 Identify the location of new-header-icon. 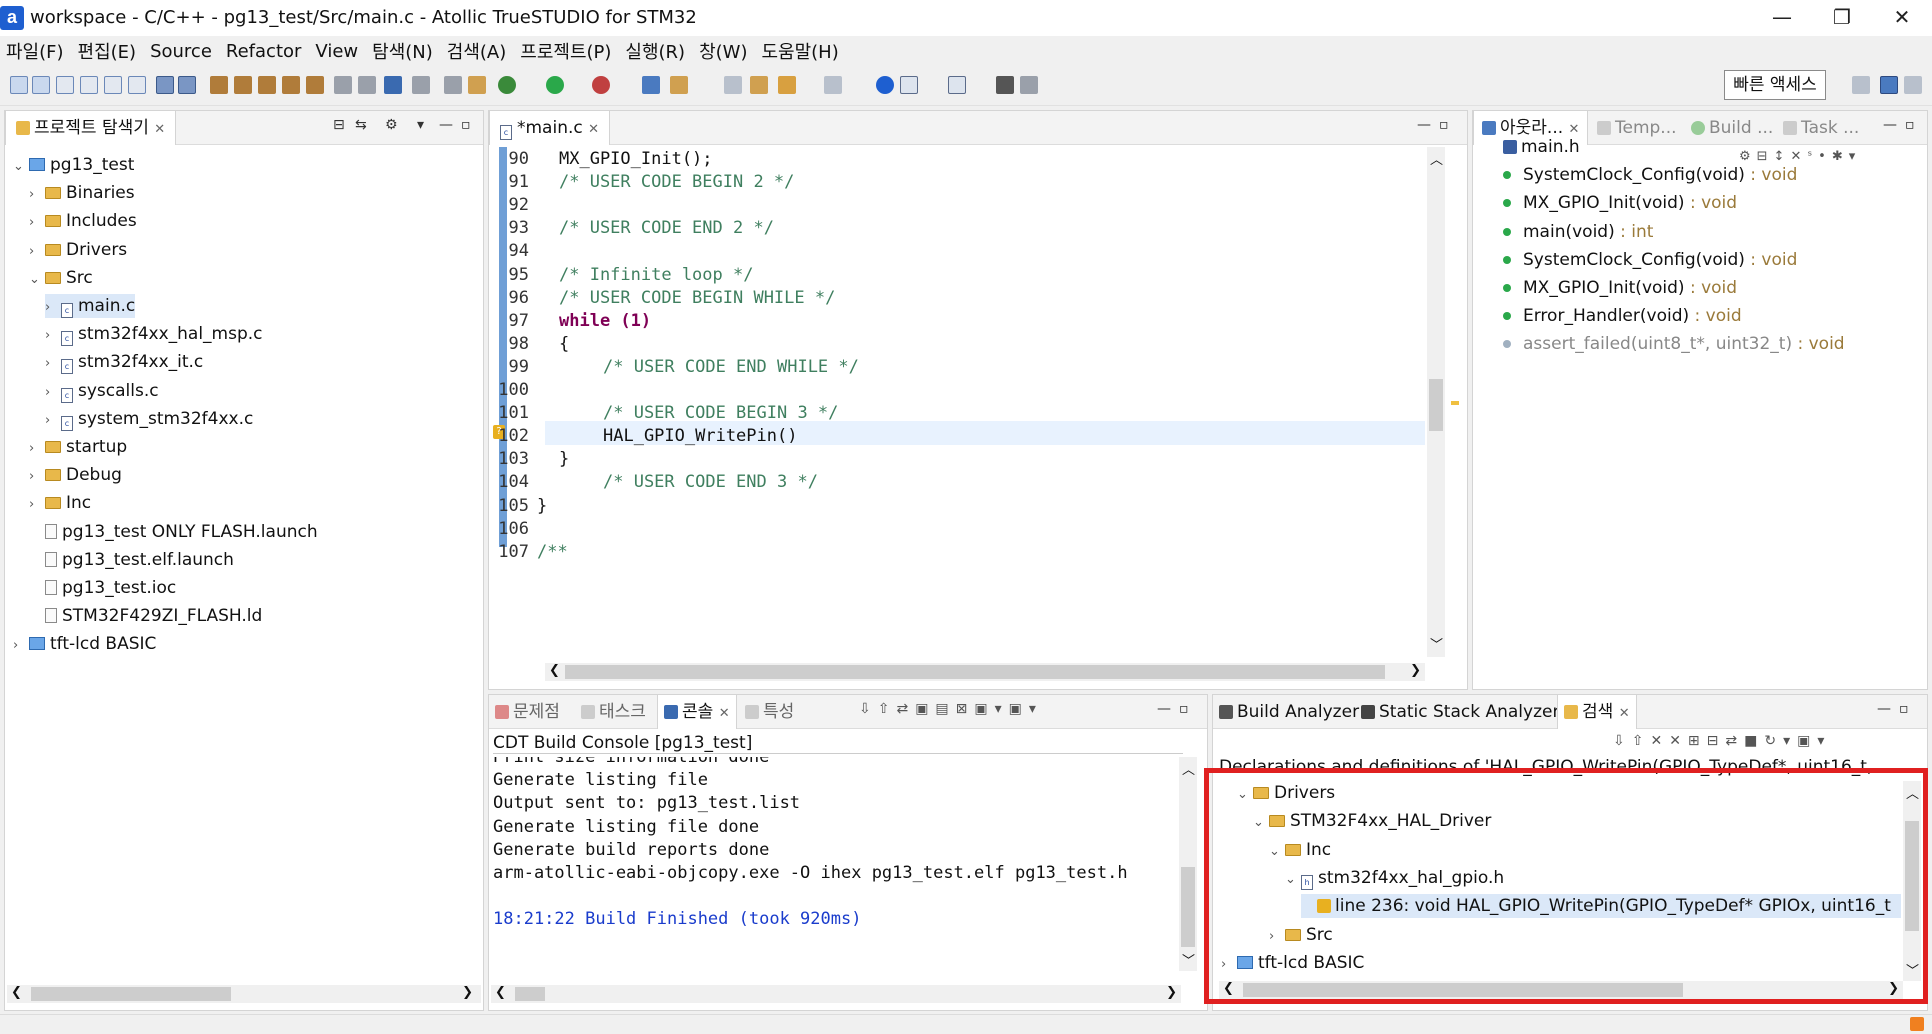
(65, 85).